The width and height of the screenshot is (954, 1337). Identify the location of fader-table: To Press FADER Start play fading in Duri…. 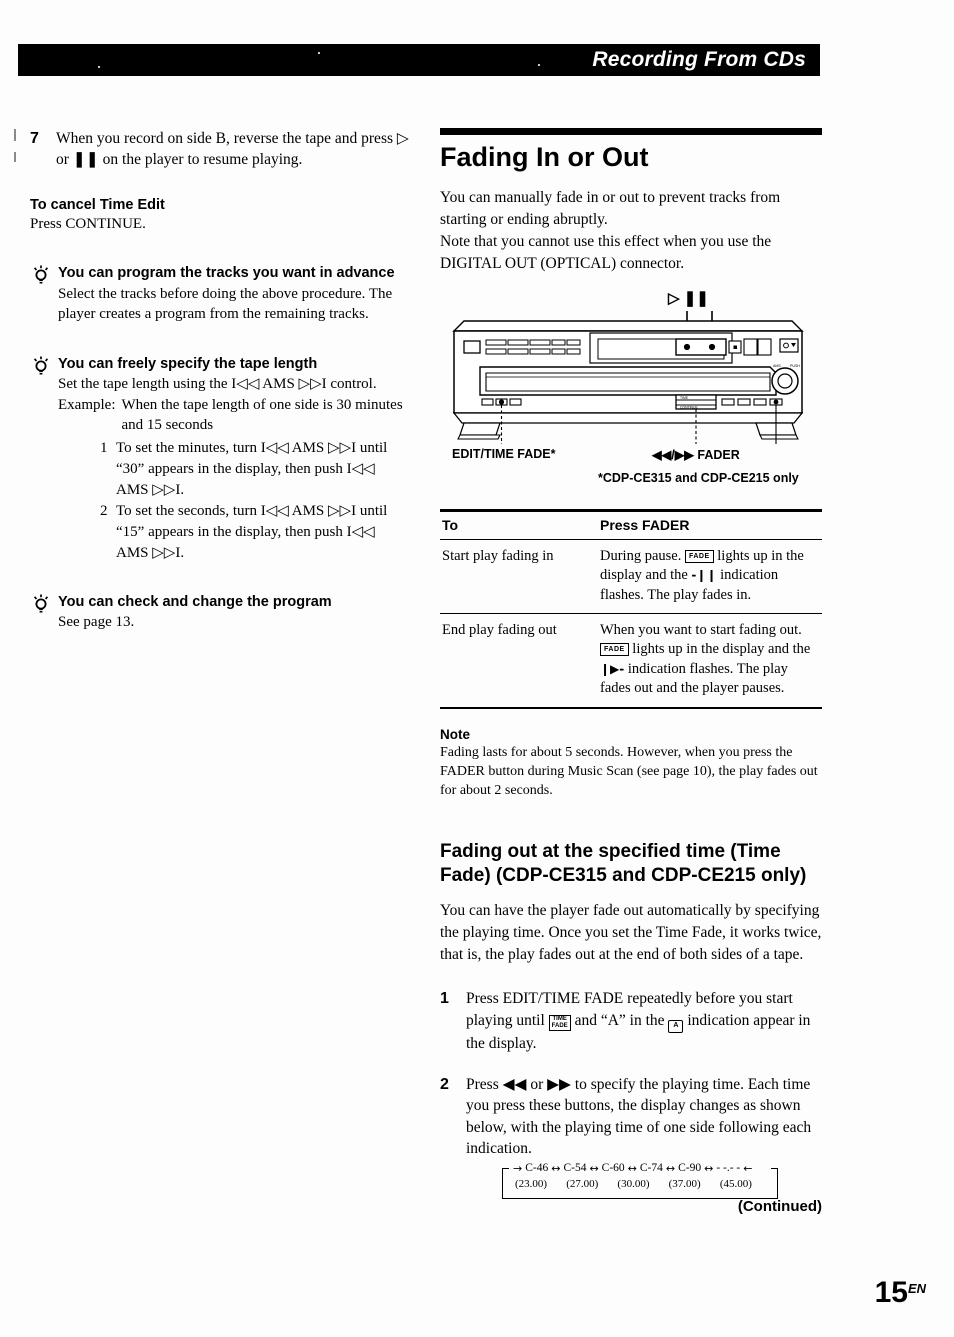
(631, 608).